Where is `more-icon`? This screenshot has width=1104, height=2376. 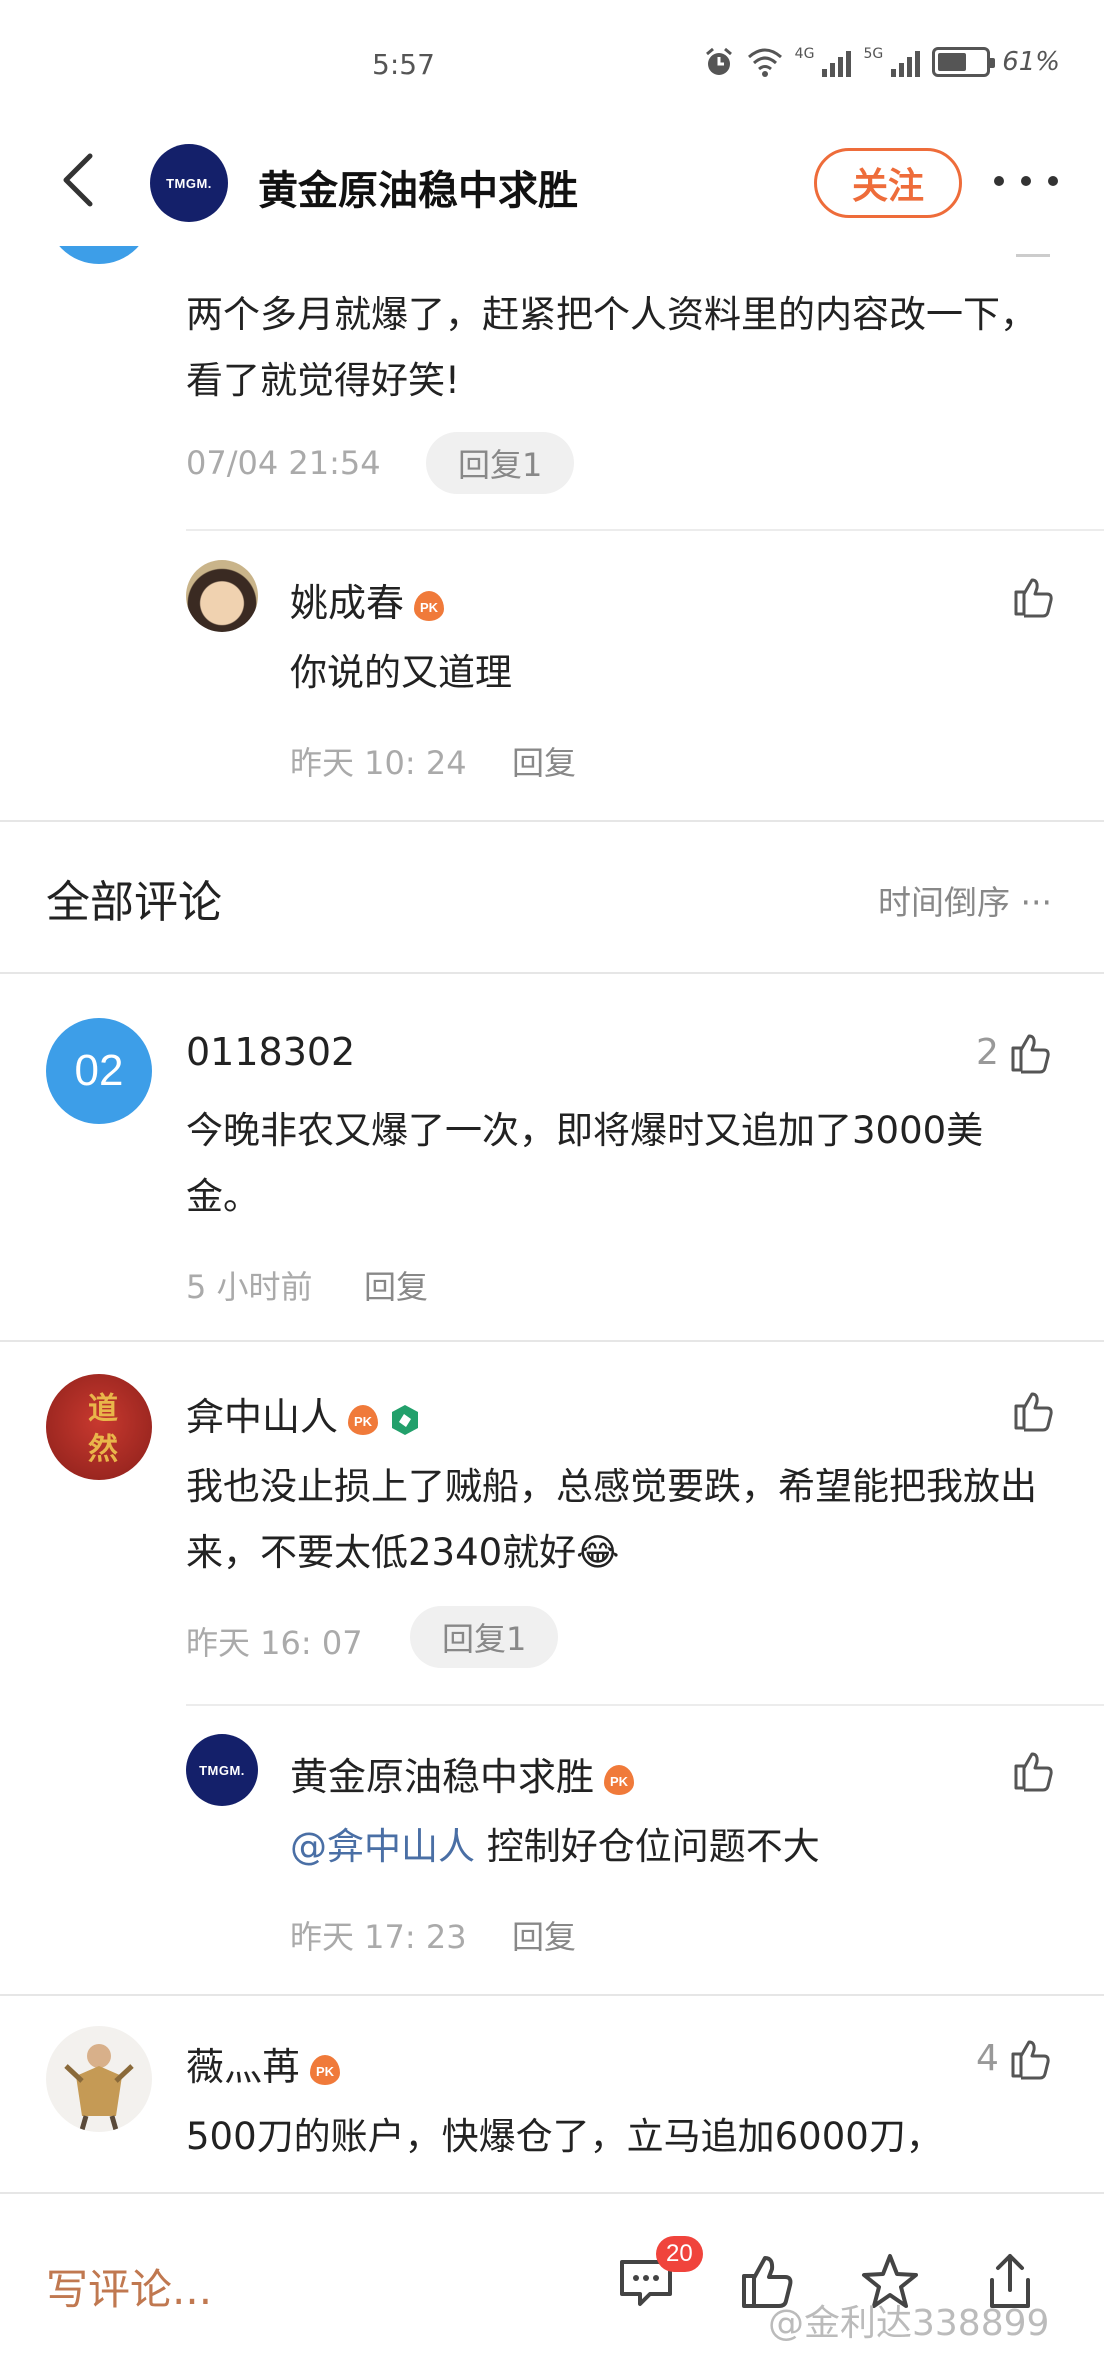
more-icon is located at coordinates (999, 181).